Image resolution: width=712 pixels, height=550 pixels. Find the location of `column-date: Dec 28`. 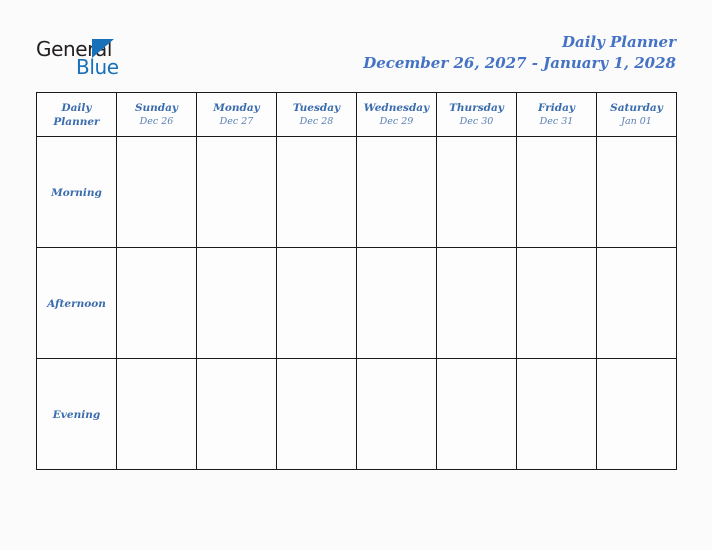

column-date: Dec 28 is located at coordinates (316, 121).